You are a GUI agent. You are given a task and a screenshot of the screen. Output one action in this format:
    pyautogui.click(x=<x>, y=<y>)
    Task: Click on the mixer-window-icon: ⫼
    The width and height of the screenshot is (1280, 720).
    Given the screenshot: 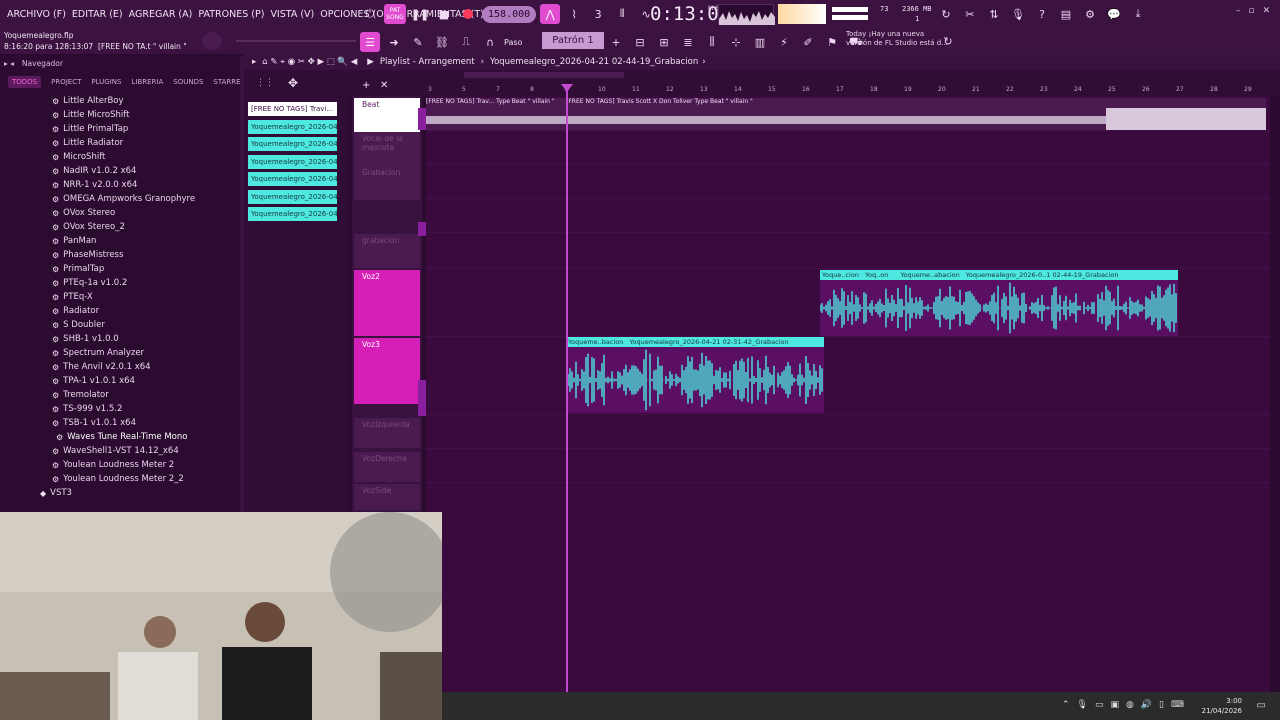 What is the action you would take?
    pyautogui.click(x=712, y=42)
    